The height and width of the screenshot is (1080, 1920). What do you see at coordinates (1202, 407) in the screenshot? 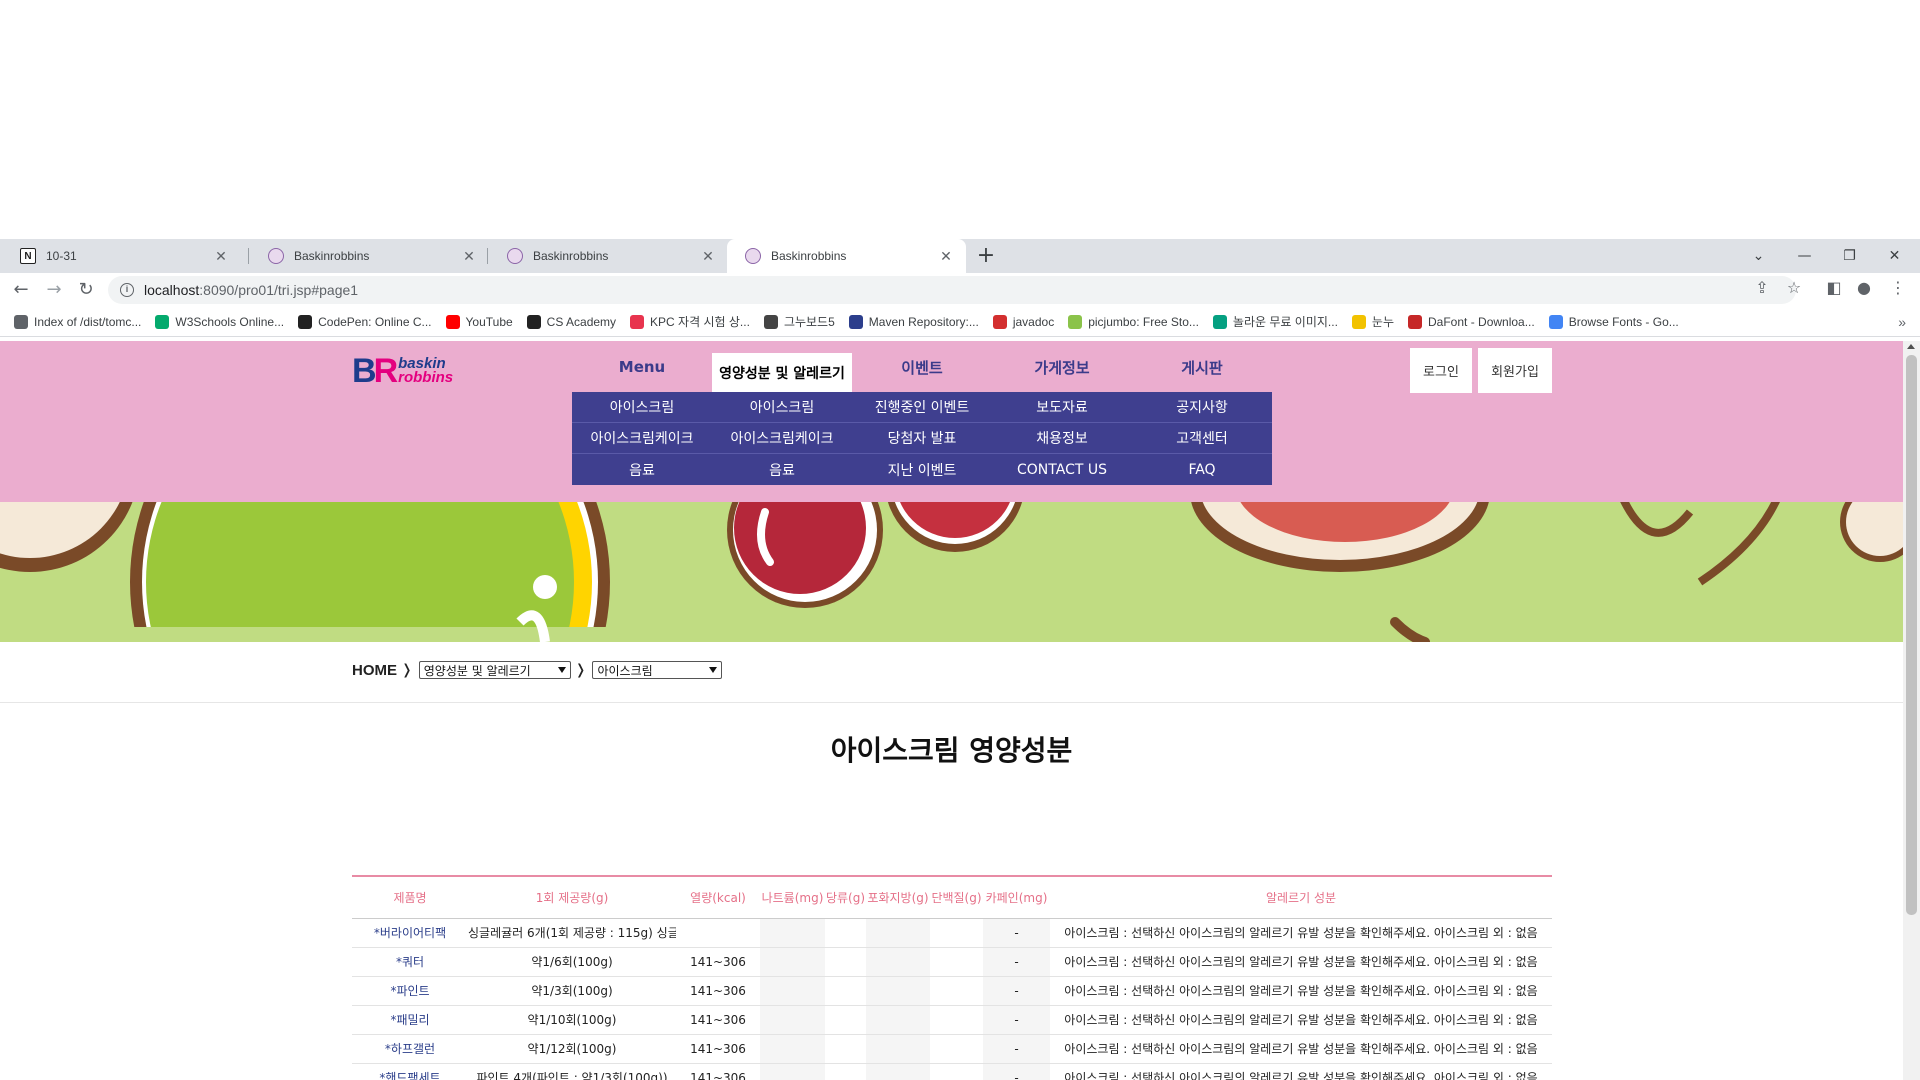
I see `submenu-item: 공지사항` at bounding box center [1202, 407].